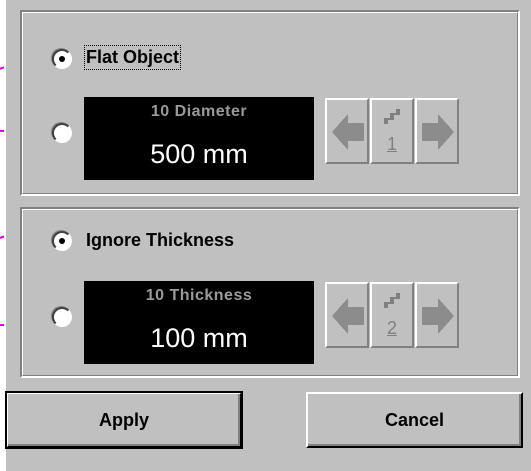 This screenshot has height=471, width=531. What do you see at coordinates (199, 322) in the screenshot?
I see `thickness-display: 10 Thickness 100 mm` at bounding box center [199, 322].